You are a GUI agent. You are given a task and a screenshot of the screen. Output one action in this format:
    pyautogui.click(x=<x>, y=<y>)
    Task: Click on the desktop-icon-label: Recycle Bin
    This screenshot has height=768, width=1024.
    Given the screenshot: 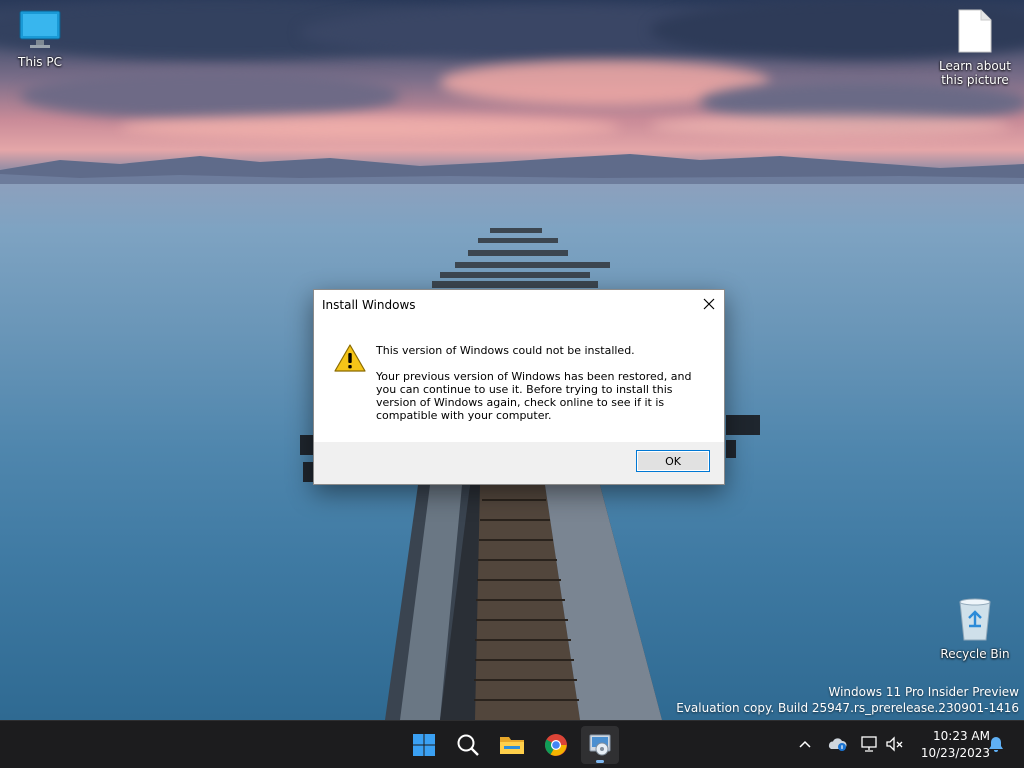 What is the action you would take?
    pyautogui.click(x=975, y=654)
    